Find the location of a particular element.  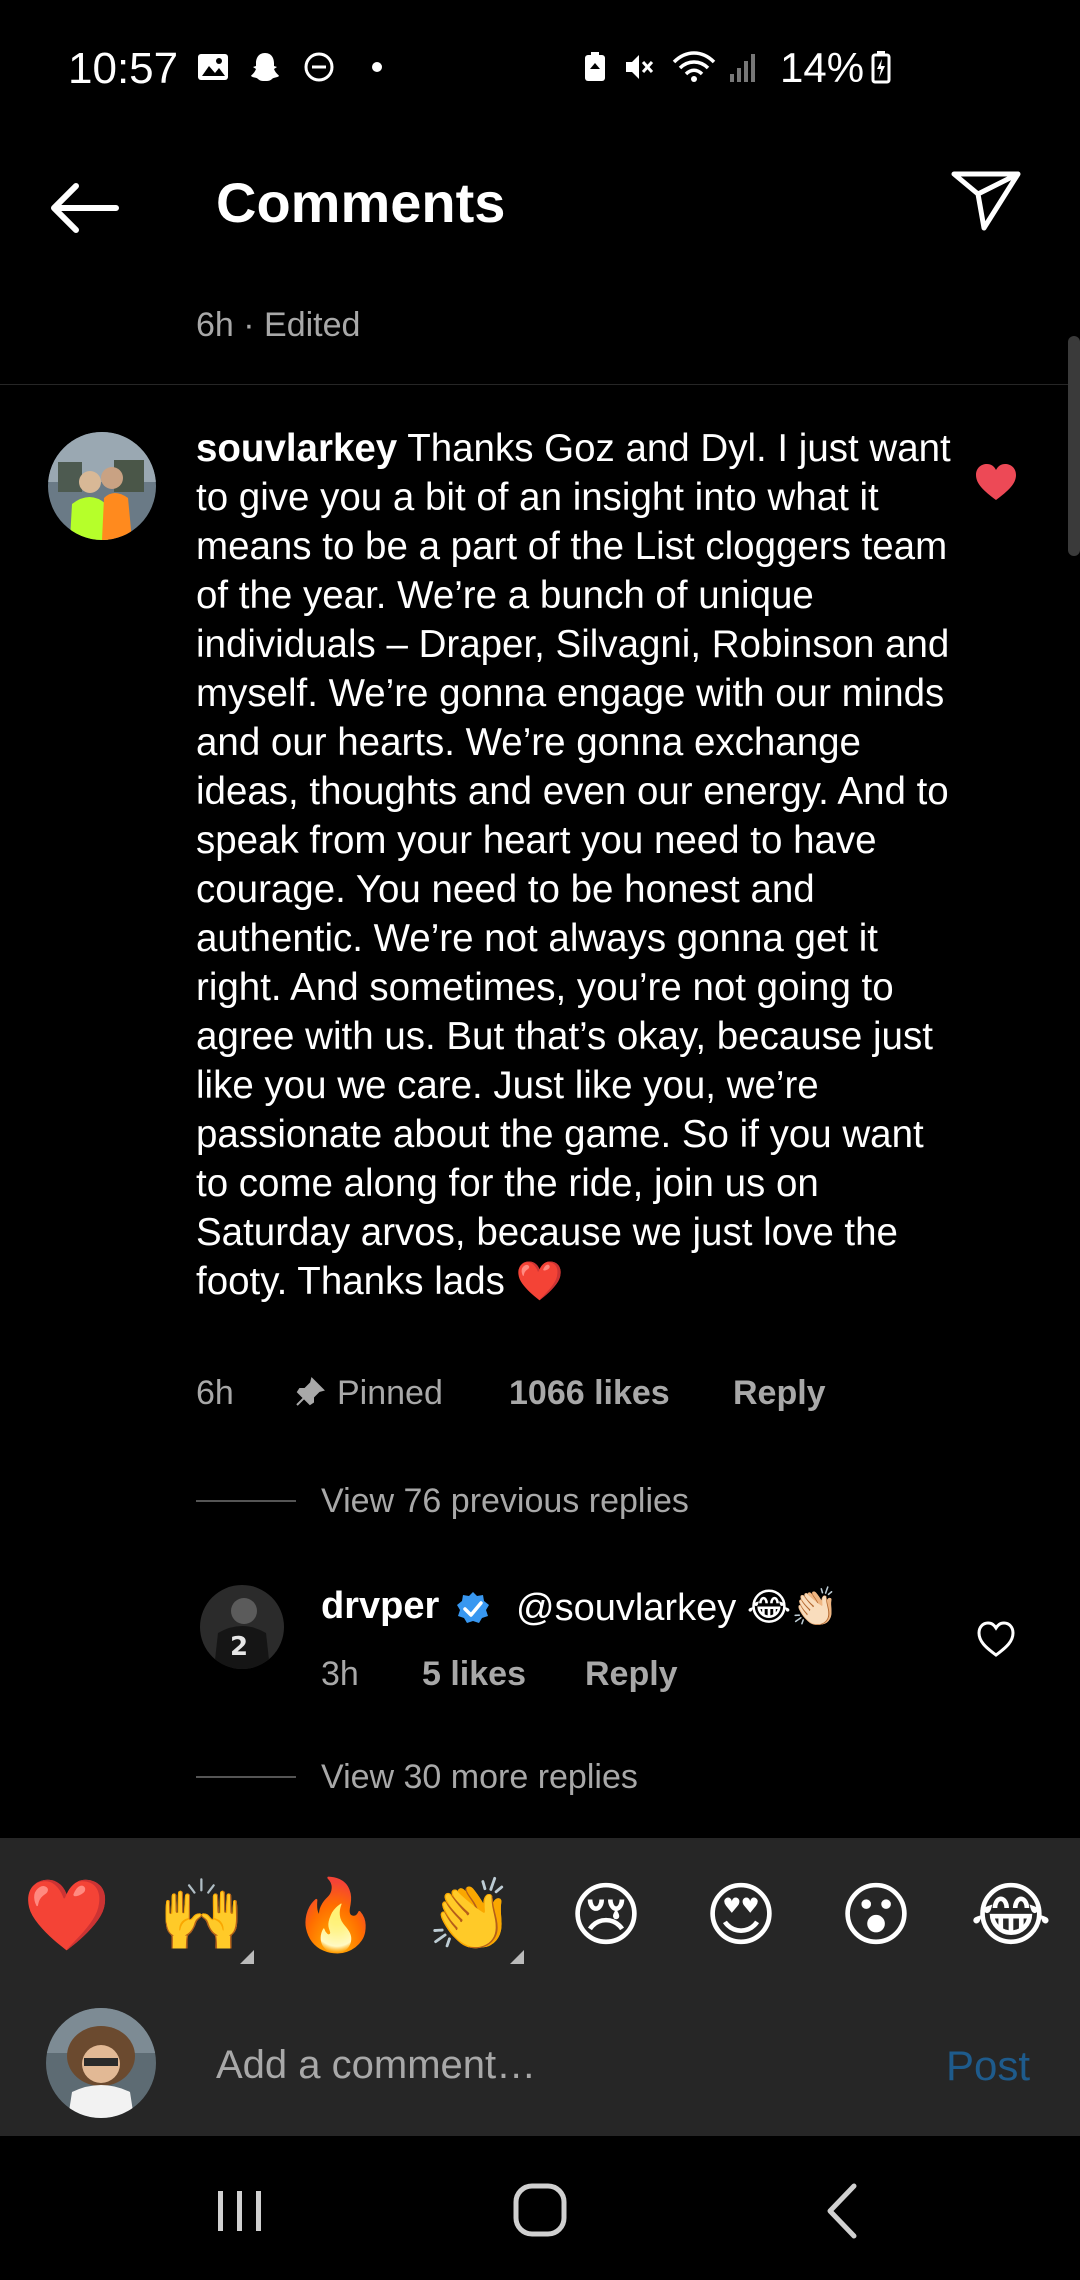

battery-icon is located at coordinates (881, 67).